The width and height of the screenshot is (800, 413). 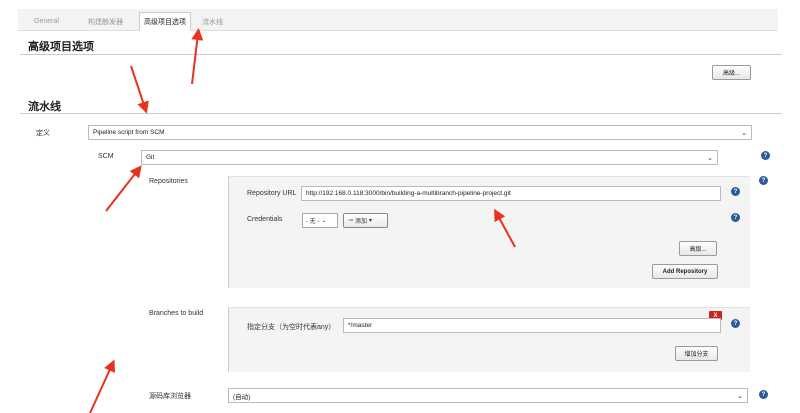 I want to click on section-title-advanced: 高级项目选项, so click(x=61, y=47).